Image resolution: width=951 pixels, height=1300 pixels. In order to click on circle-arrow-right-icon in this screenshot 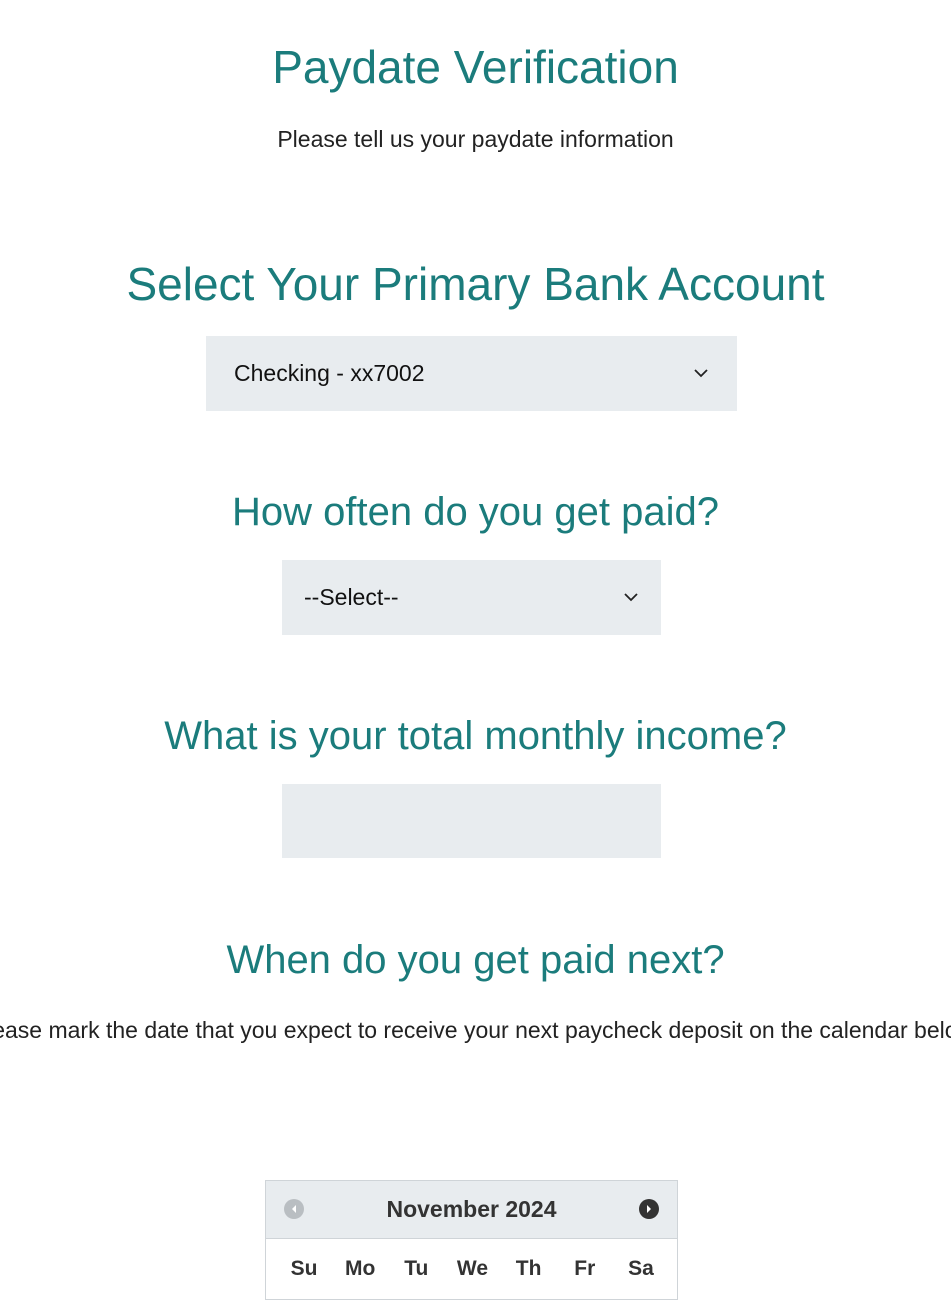, I will do `click(649, 1209)`.